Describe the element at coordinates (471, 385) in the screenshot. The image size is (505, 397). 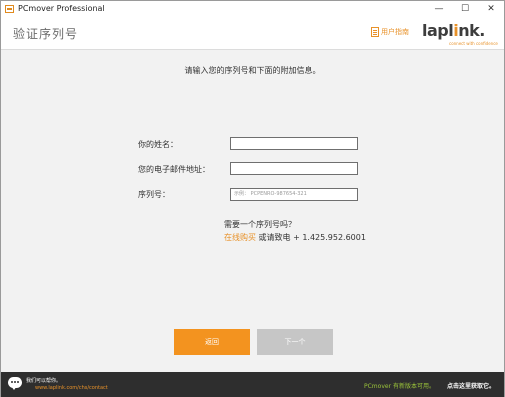
I see `update-link: 点击这里获取它。` at that location.